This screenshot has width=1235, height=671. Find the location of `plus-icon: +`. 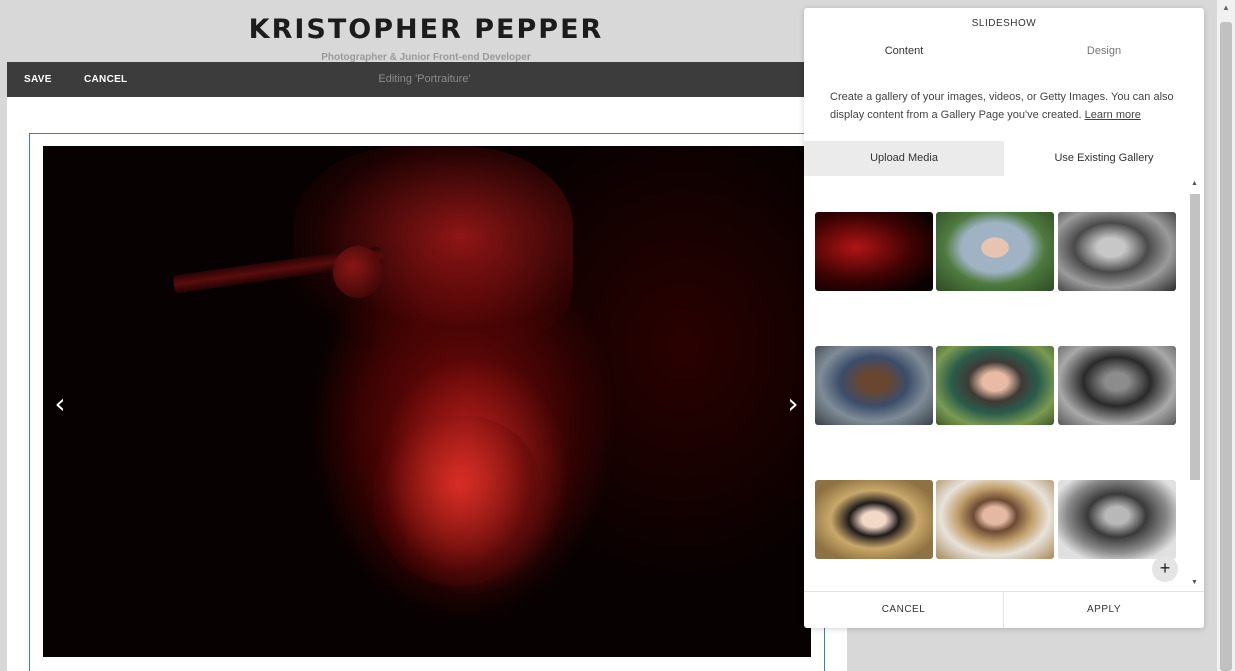

plus-icon: + is located at coordinates (1165, 569).